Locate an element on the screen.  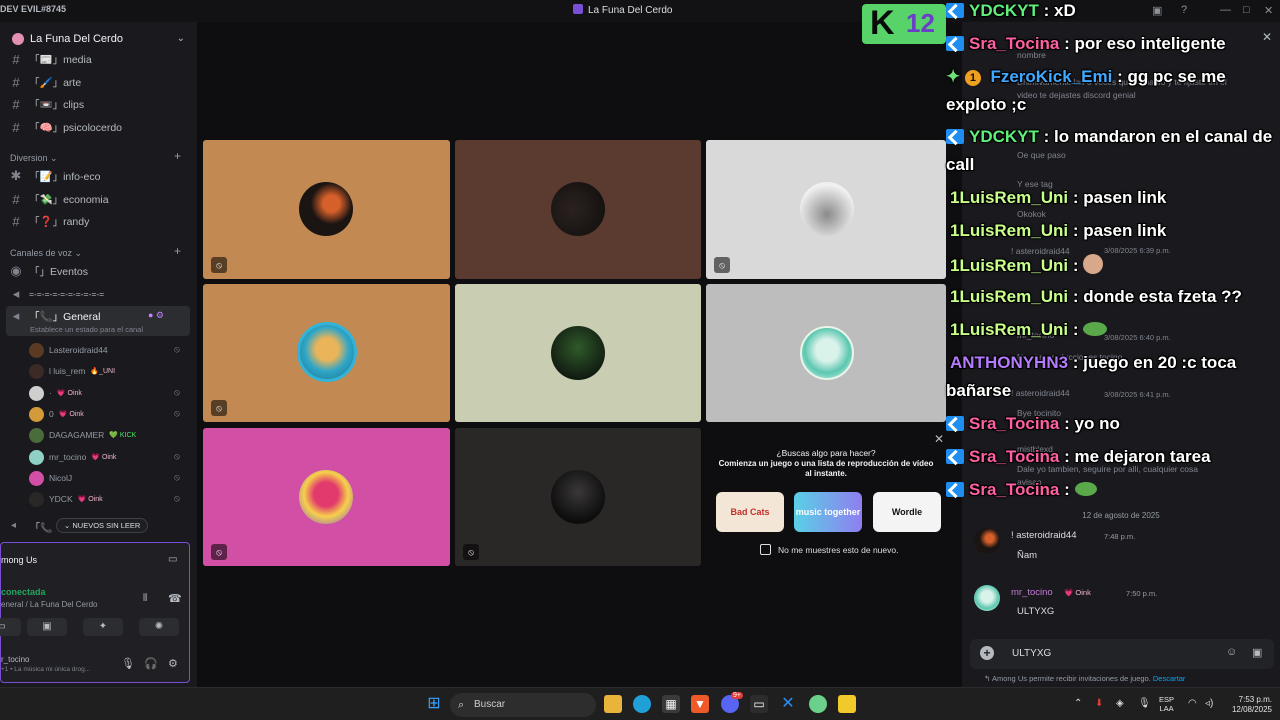
channel-arte: # 「🖌️」arte is located at coordinates (45, 82).